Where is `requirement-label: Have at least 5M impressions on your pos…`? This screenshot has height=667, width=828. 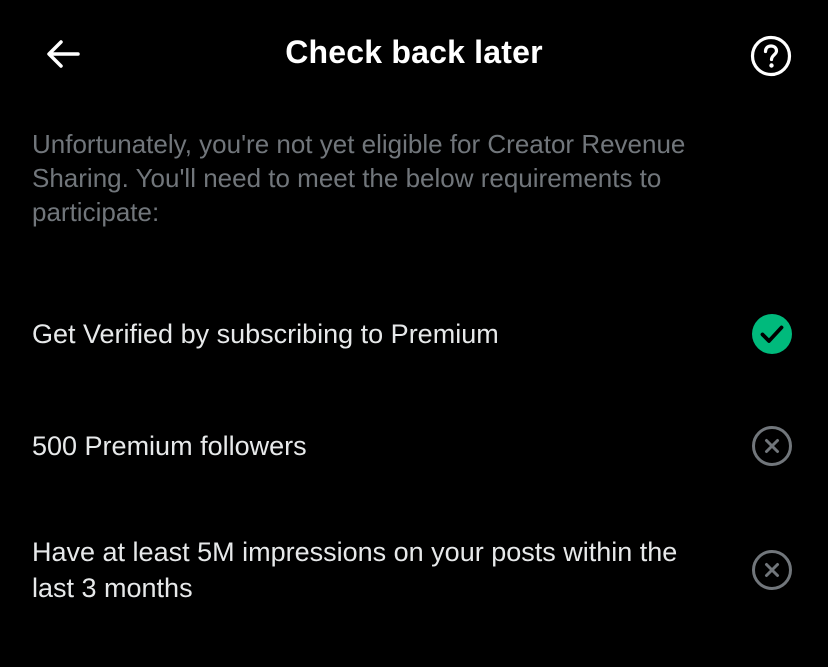 requirement-label: Have at least 5M impressions on your pos… is located at coordinates (355, 570).